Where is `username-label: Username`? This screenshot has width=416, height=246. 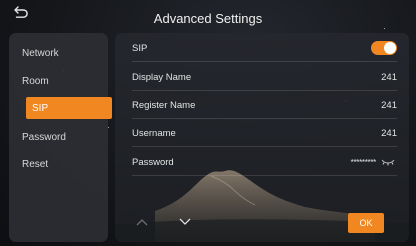 username-label: Username is located at coordinates (154, 133).